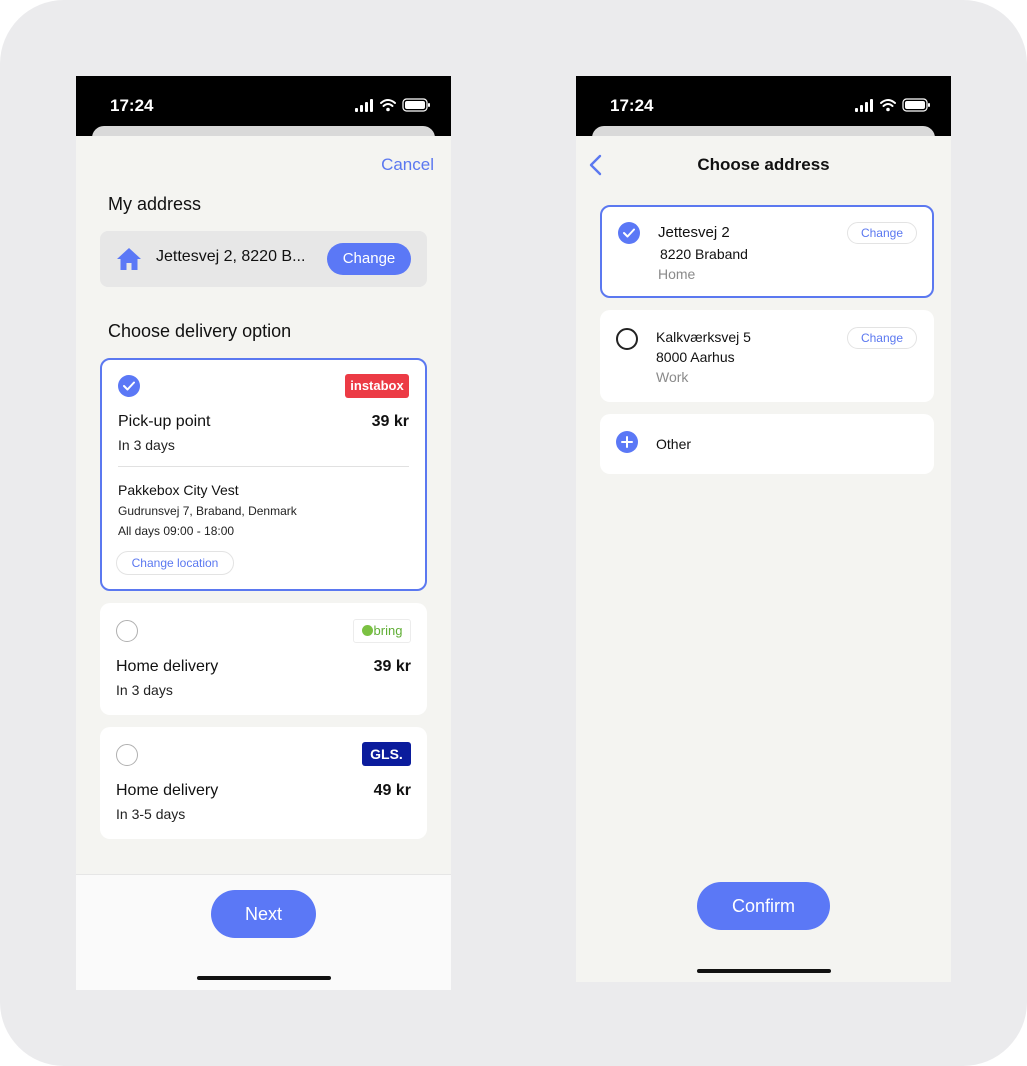  Describe the element at coordinates (263, 914) in the screenshot. I see `next-button: Next` at that location.